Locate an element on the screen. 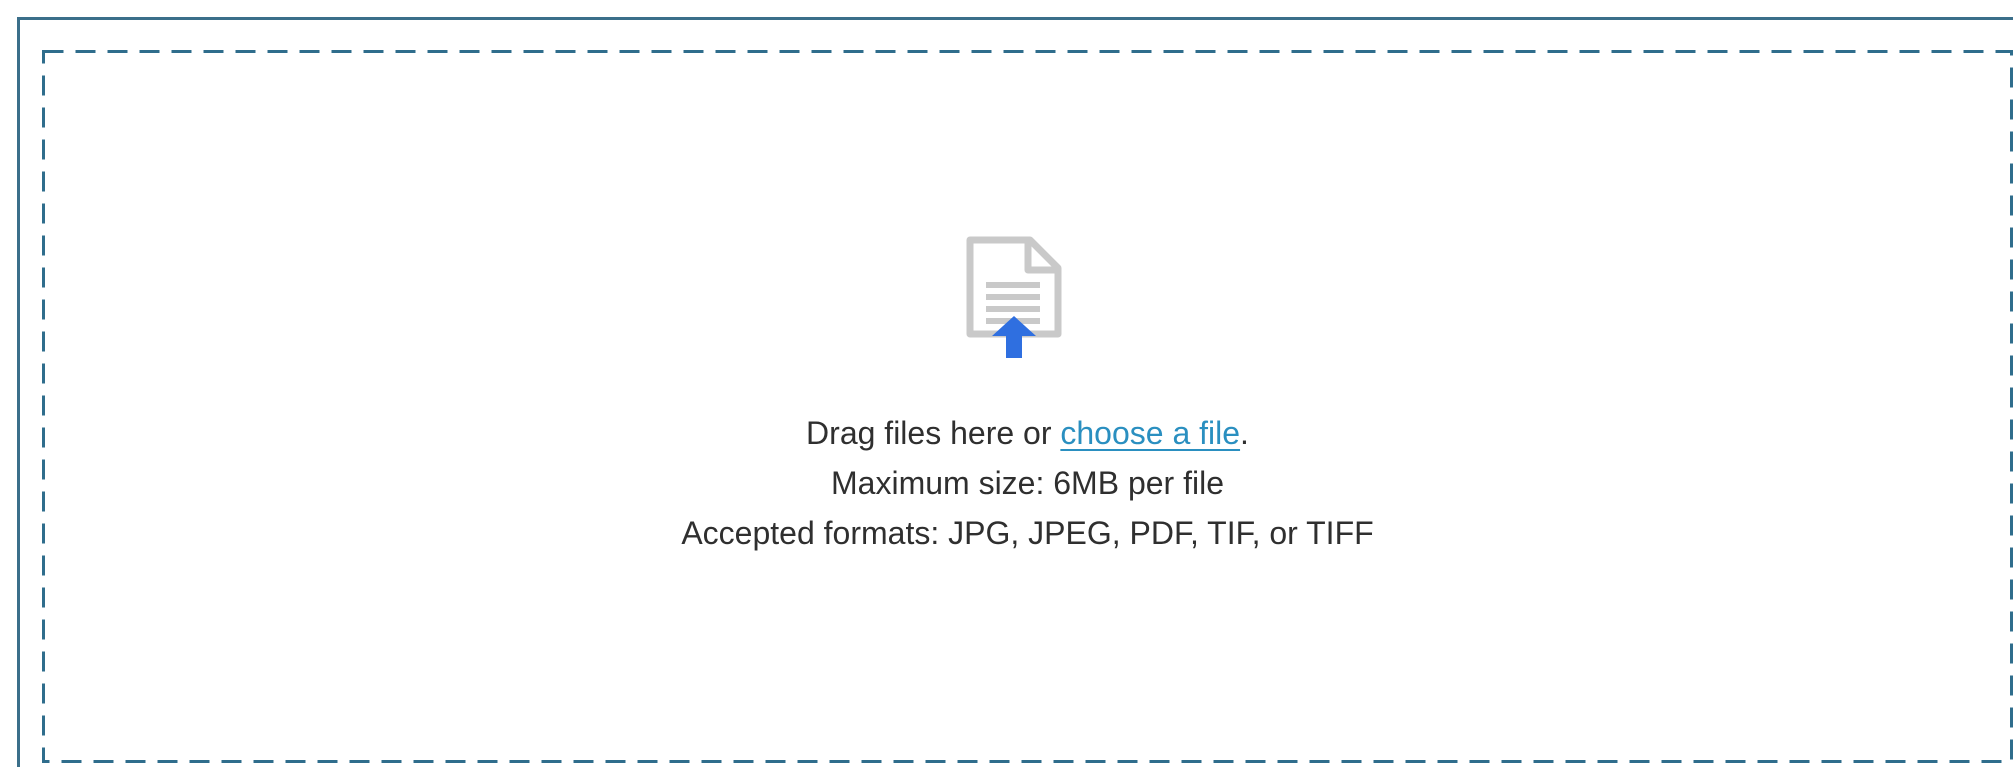 The image size is (2013, 767). max-size-text: Maximum size: 6MB per file is located at coordinates (1027, 483).